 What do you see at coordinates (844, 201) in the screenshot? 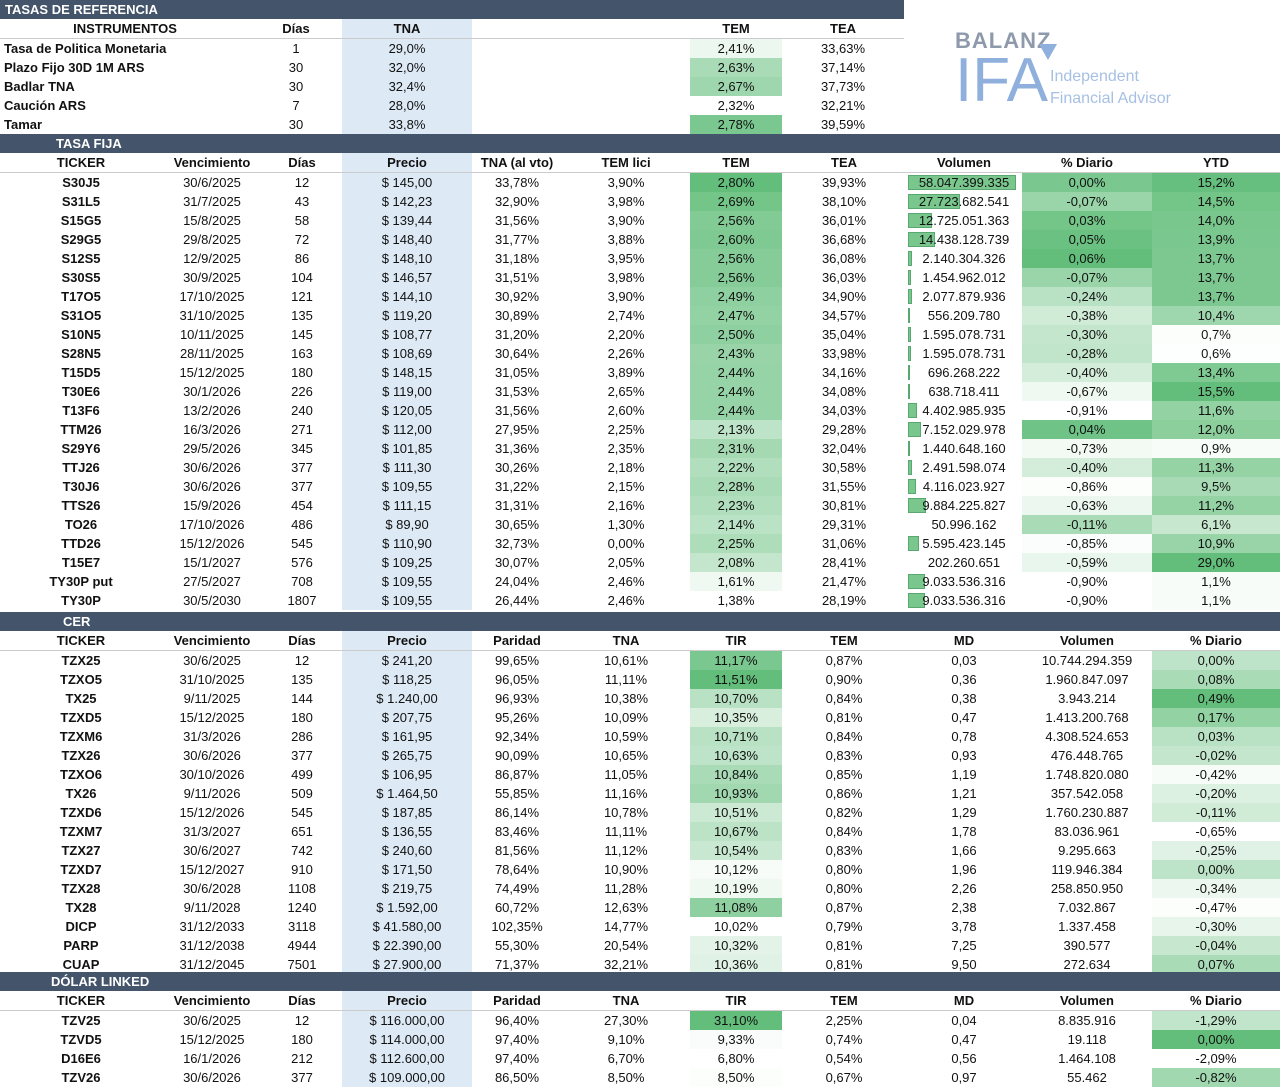
I see `tea-cell: 38,10%` at bounding box center [844, 201].